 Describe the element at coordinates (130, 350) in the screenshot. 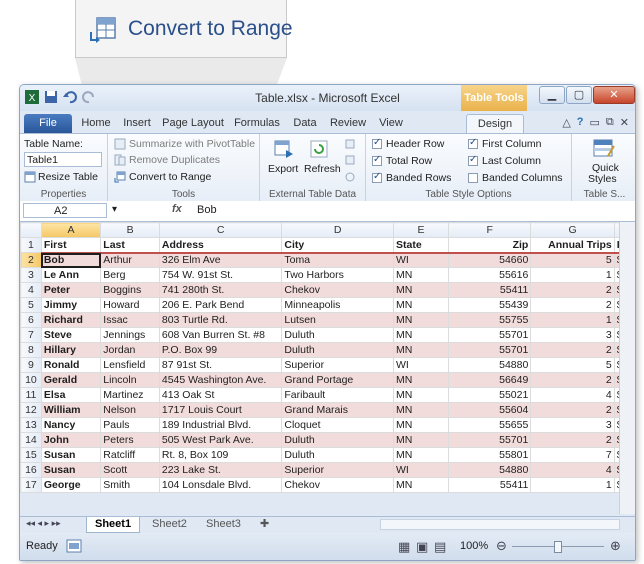

I see `cell: Jordan` at that location.